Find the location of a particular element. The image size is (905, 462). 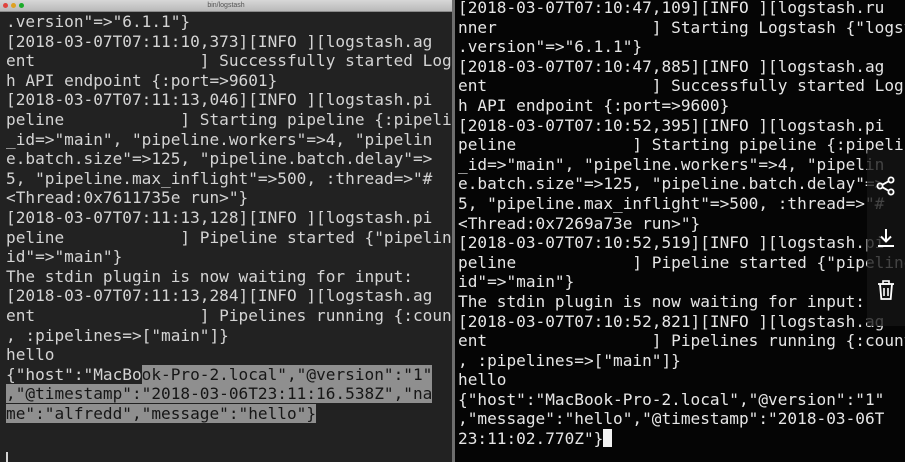

terminal-line: h API endpoint {:port=>9601} is located at coordinates (142, 80).